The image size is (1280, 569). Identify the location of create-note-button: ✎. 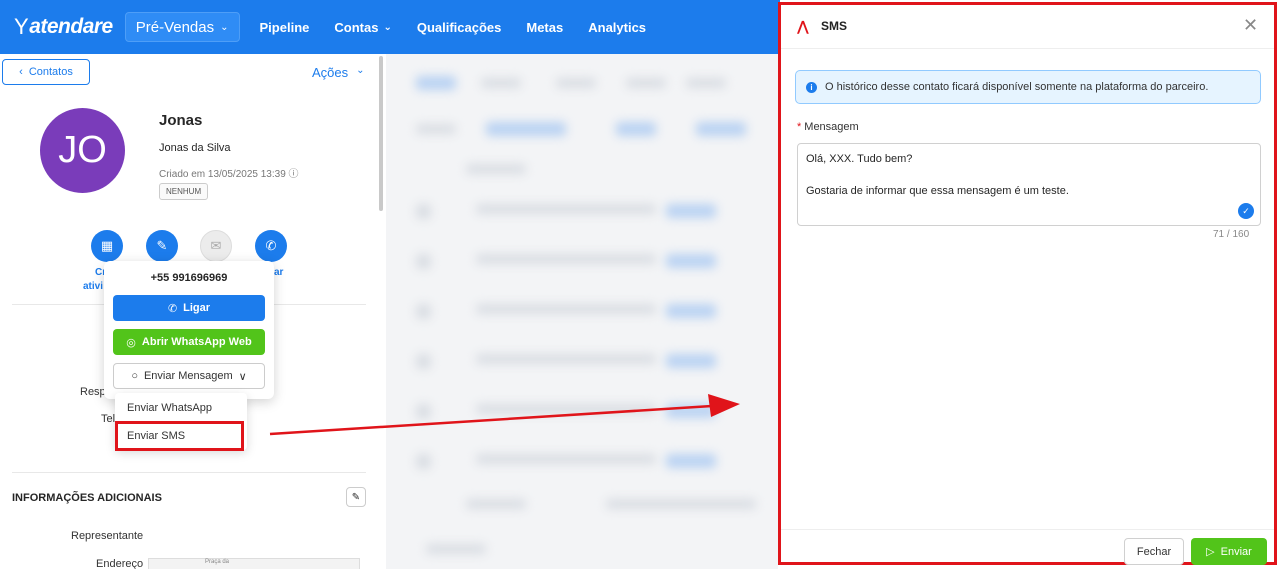
(162, 246).